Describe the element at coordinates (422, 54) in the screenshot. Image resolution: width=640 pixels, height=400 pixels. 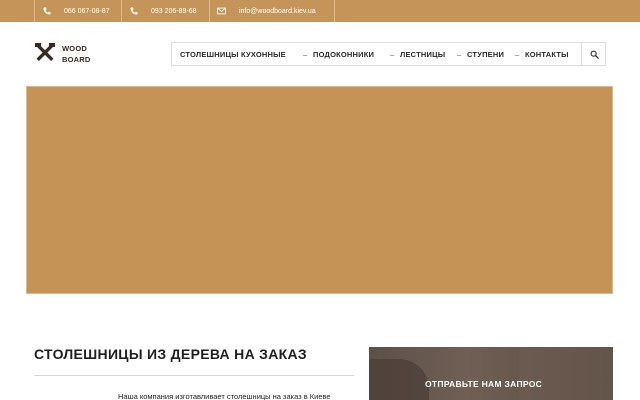
I see `nav-item-stairs: ЛЕСТНИЦЫ` at that location.